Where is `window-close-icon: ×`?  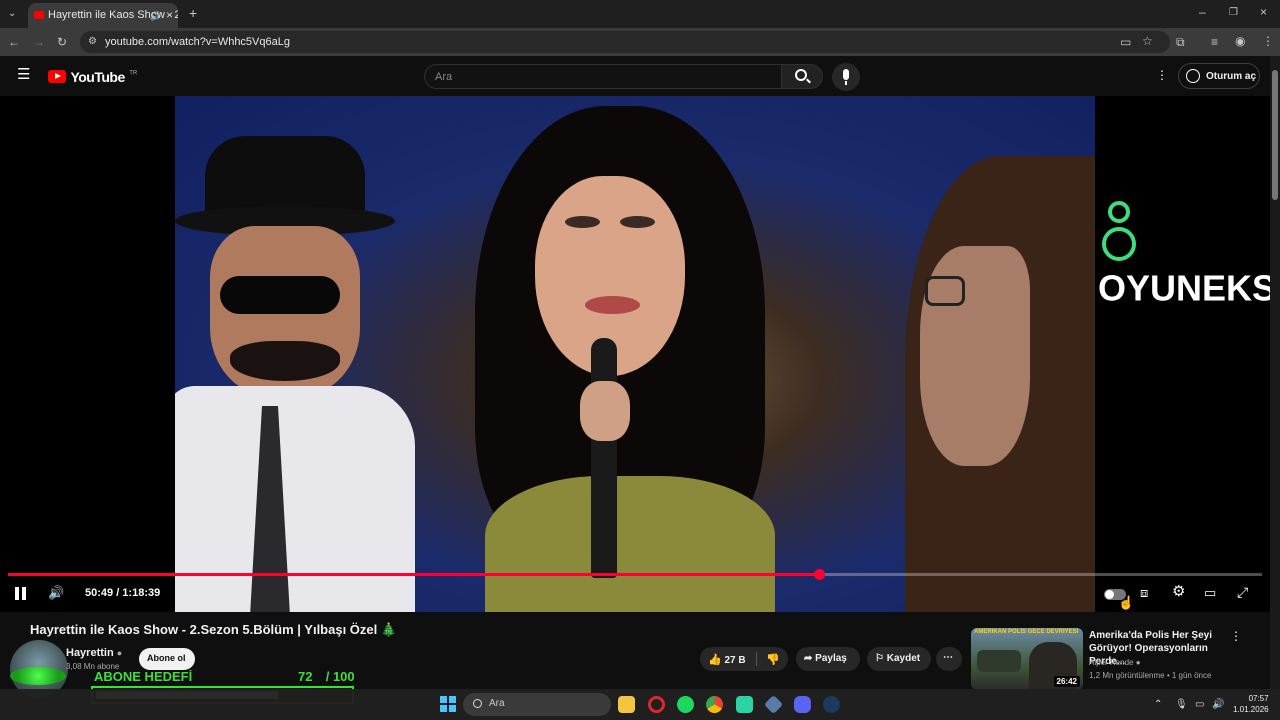 window-close-icon: × is located at coordinates (1263, 12).